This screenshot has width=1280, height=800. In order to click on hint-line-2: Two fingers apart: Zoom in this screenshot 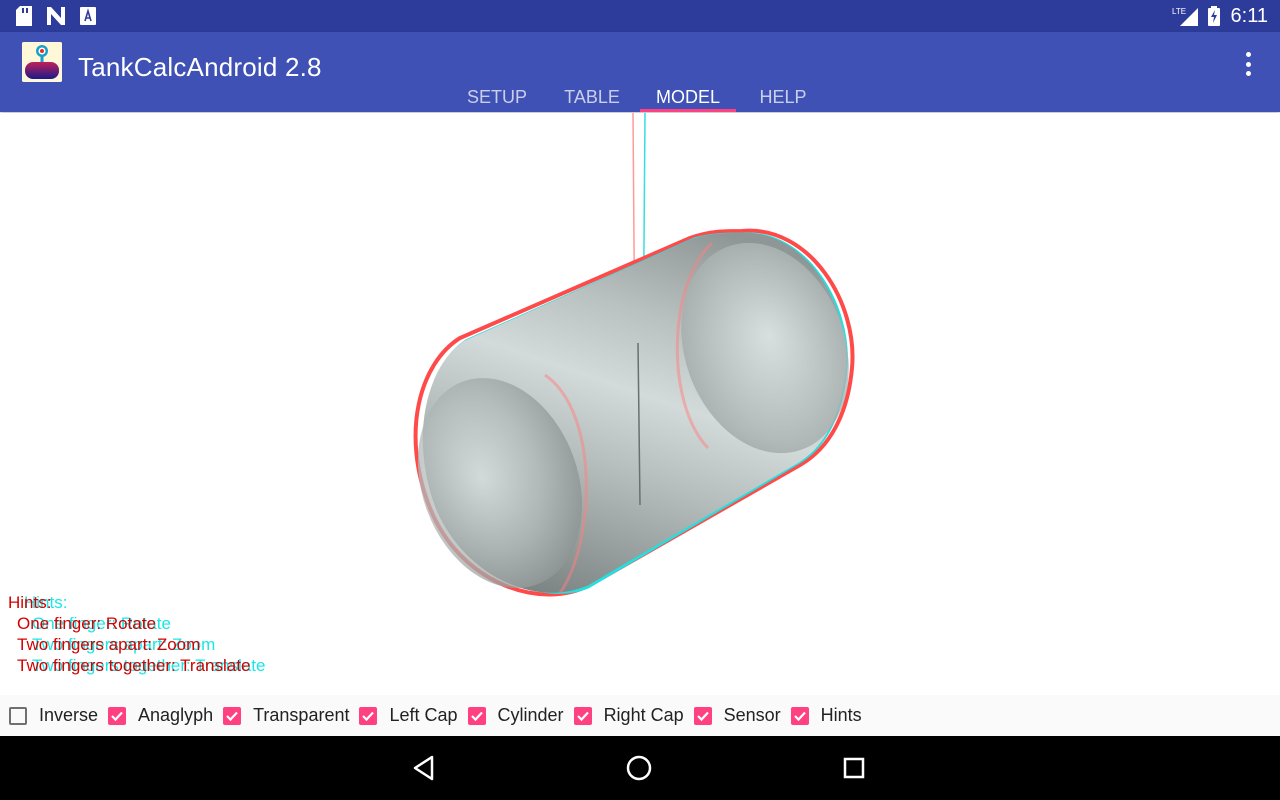, I will do `click(109, 644)`.